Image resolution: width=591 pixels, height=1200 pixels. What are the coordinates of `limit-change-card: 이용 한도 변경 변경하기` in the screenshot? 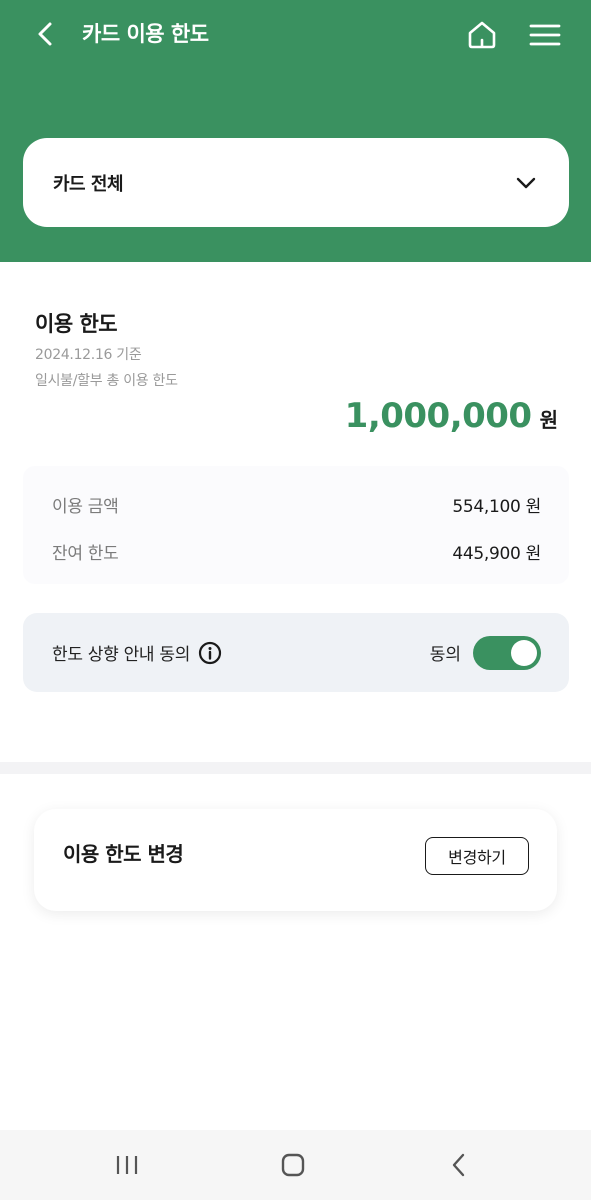 It's located at (295, 860).